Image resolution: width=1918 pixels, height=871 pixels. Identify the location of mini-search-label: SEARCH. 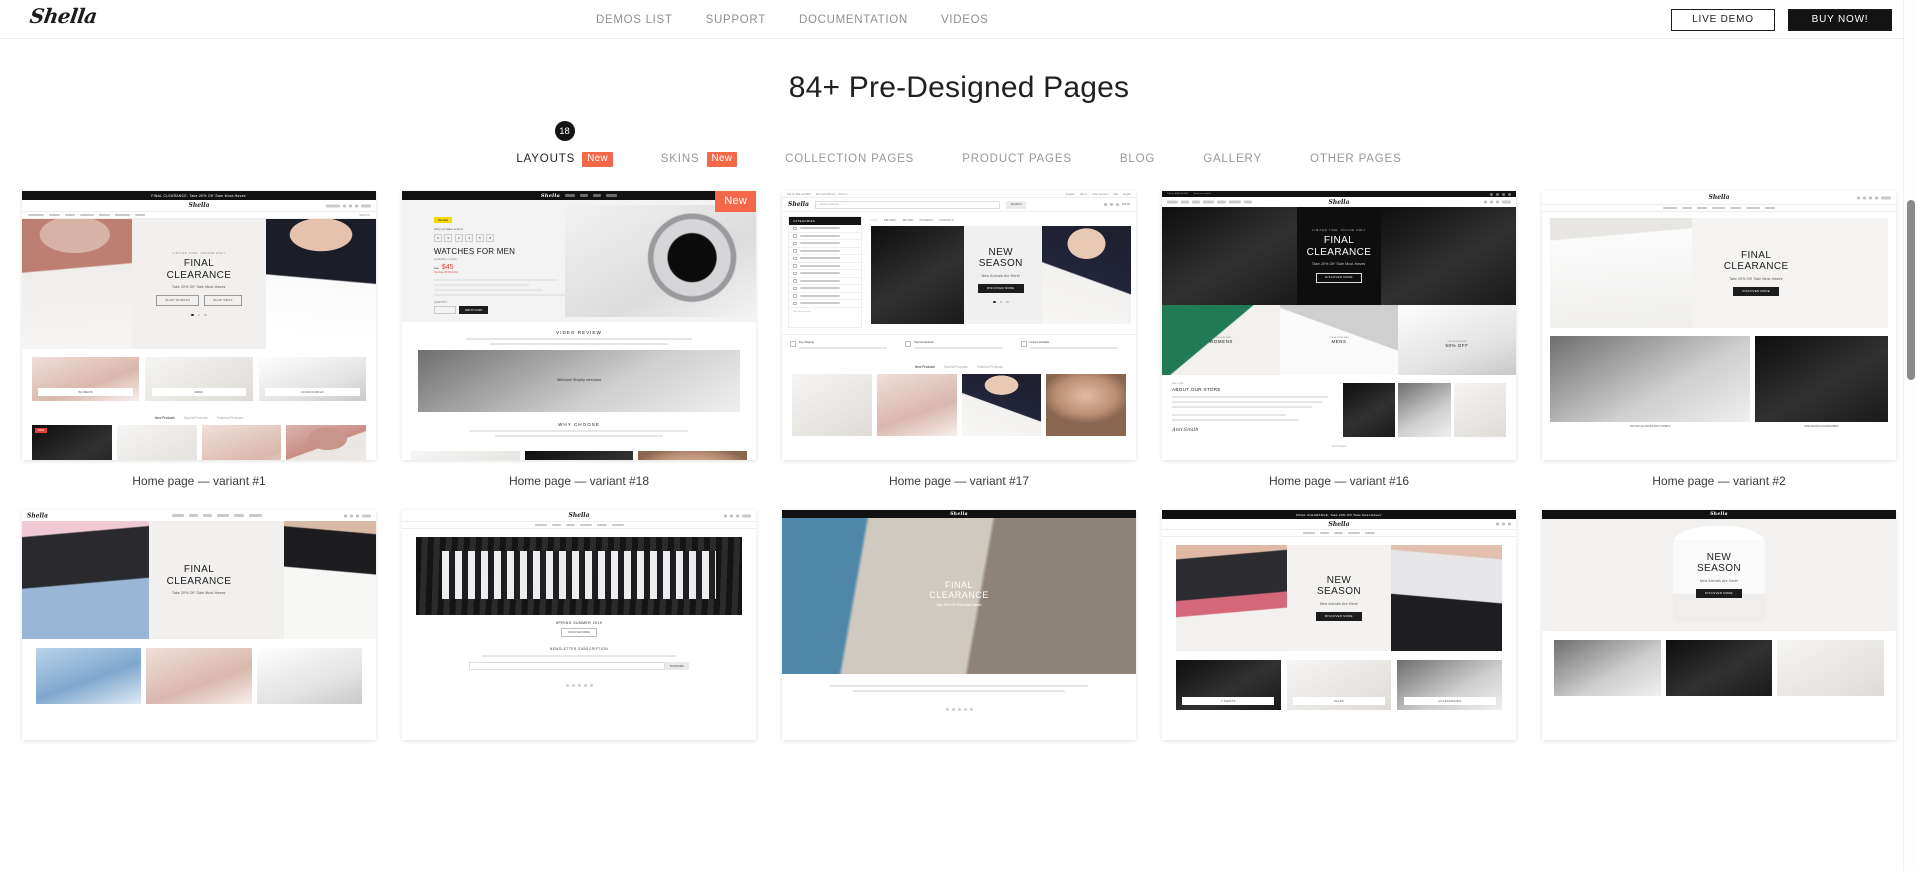
(364, 215).